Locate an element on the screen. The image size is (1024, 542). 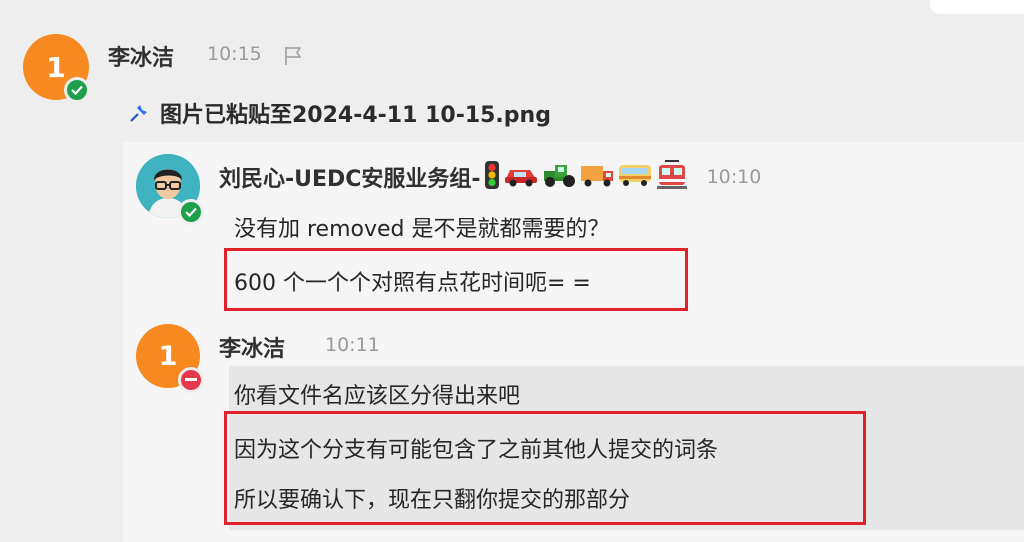
tractor-icon is located at coordinates (559, 177).